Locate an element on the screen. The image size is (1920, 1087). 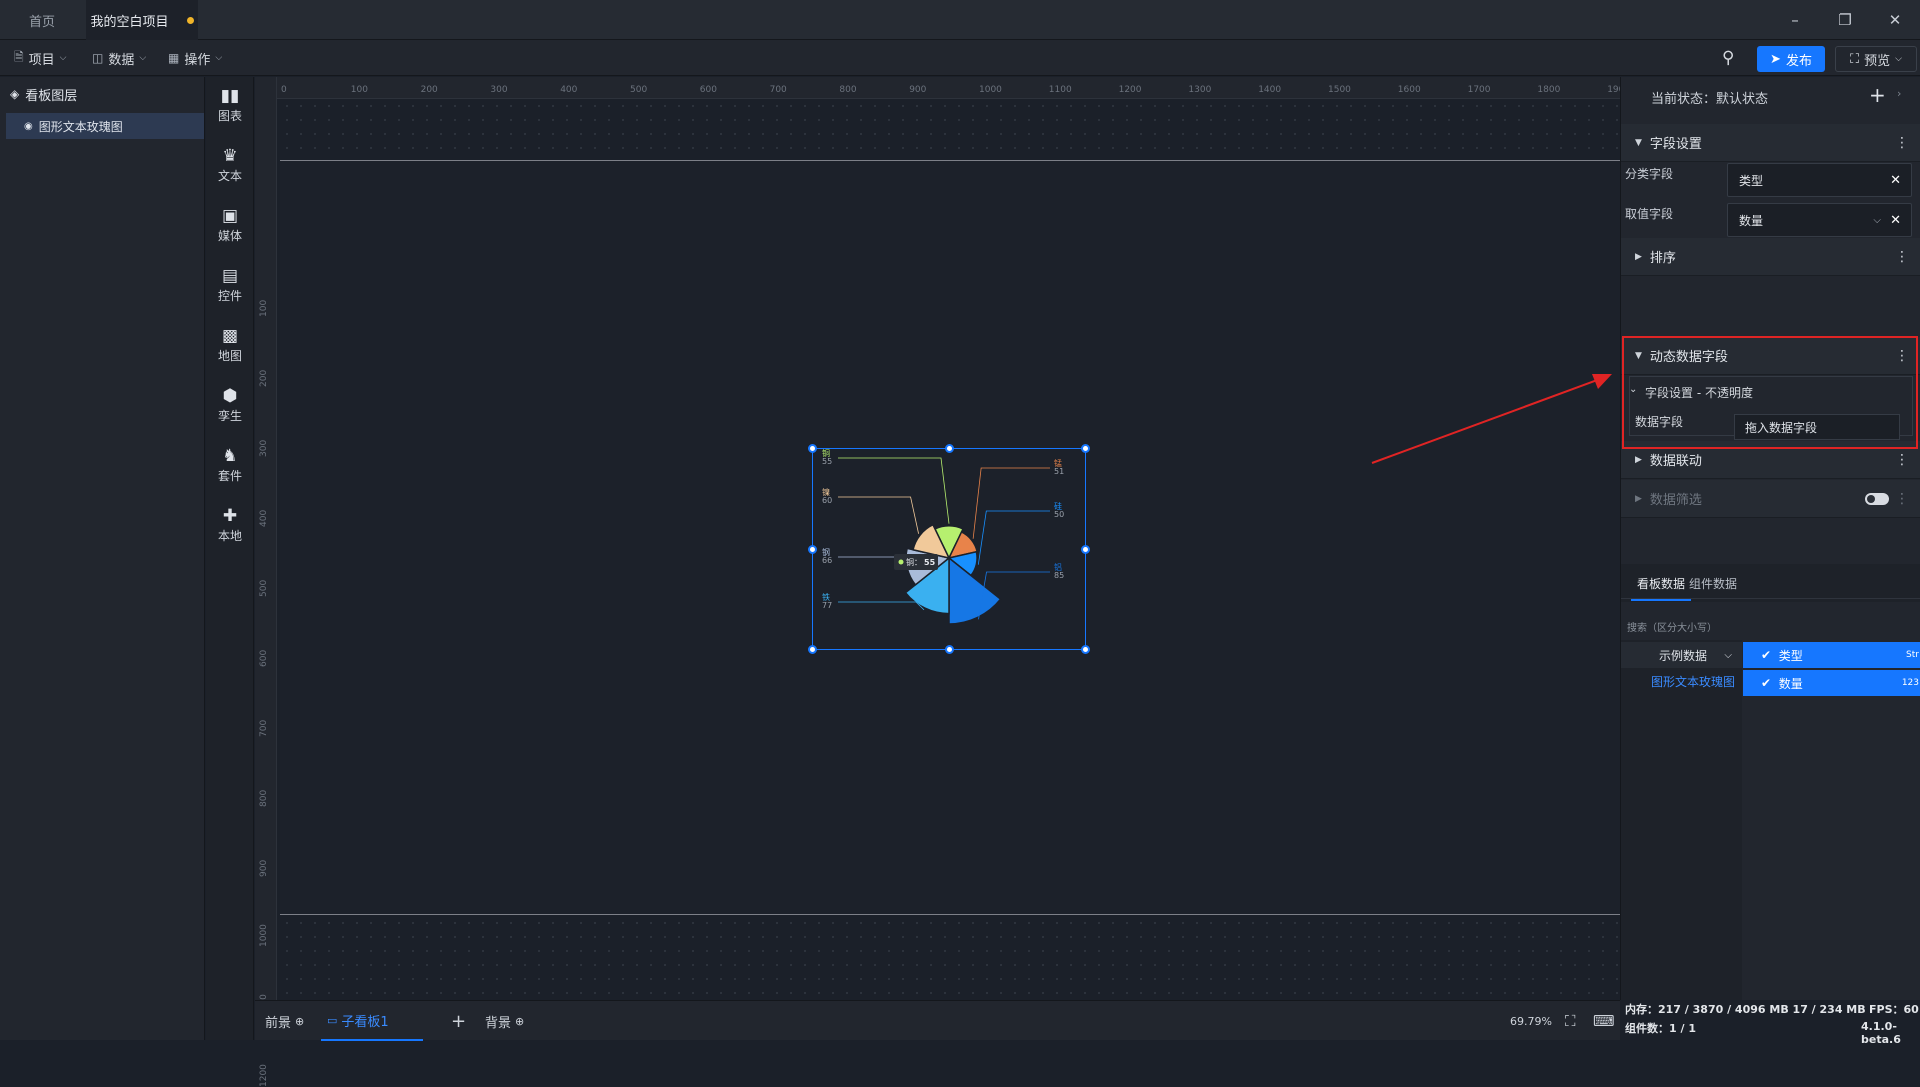
component-label: 地图 is located at coordinates (229, 355).